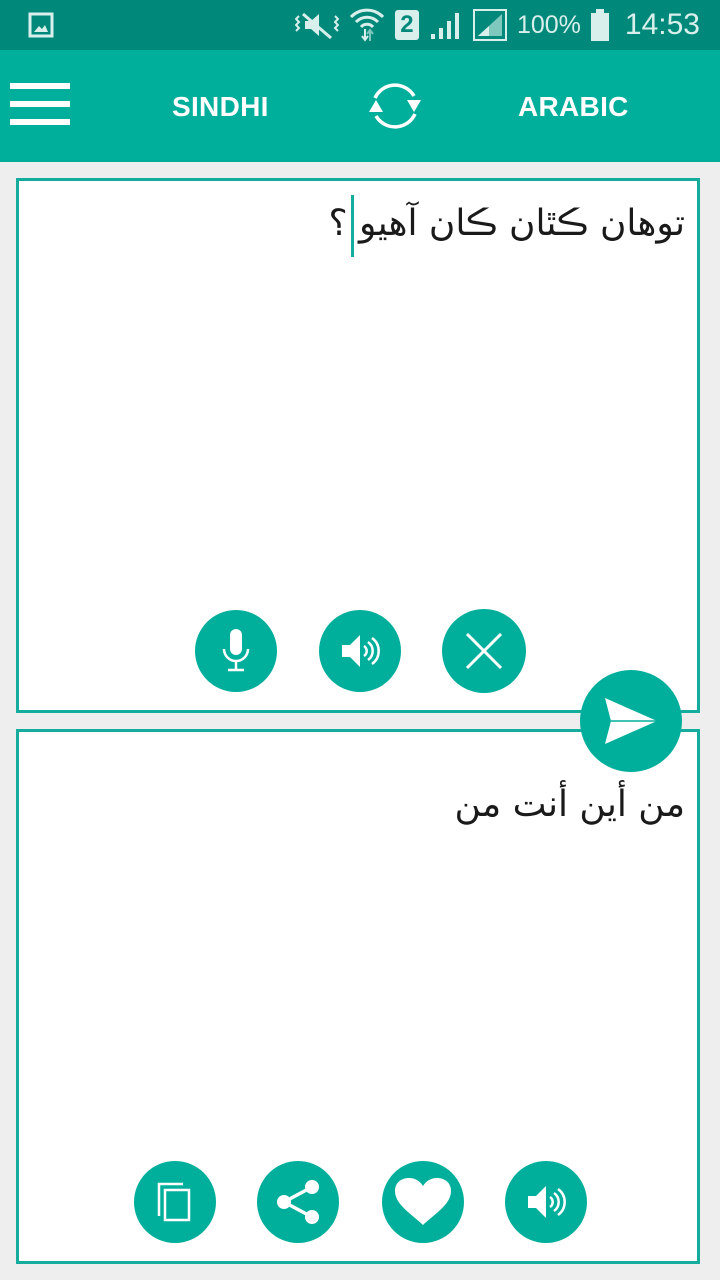  I want to click on microphone-icon, so click(236, 650).